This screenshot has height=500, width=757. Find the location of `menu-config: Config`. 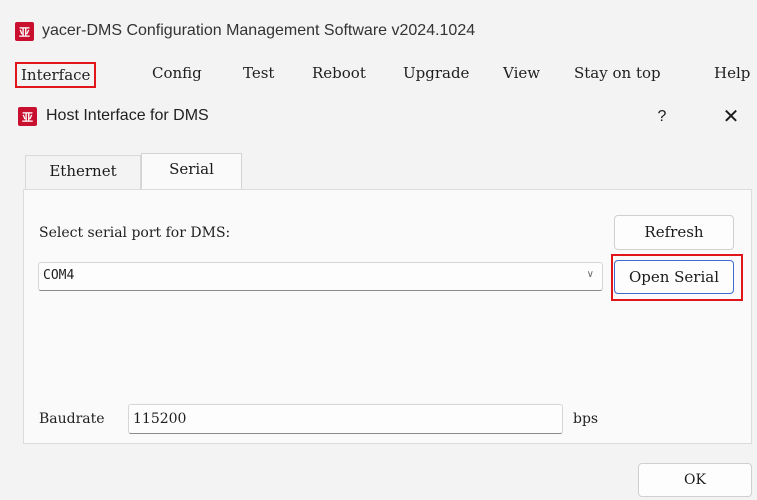

menu-config: Config is located at coordinates (177, 75).